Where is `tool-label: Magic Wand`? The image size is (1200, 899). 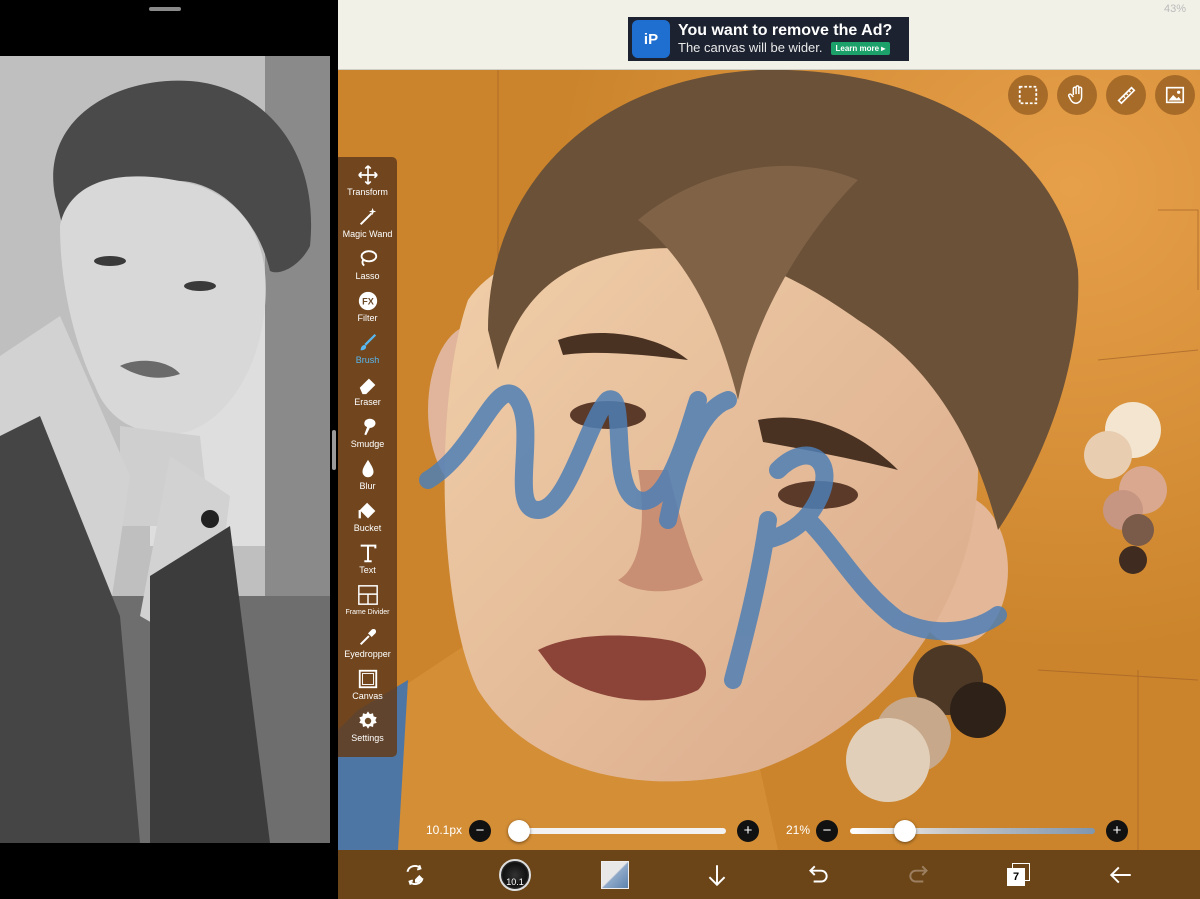
tool-label: Magic Wand is located at coordinates (367, 234).